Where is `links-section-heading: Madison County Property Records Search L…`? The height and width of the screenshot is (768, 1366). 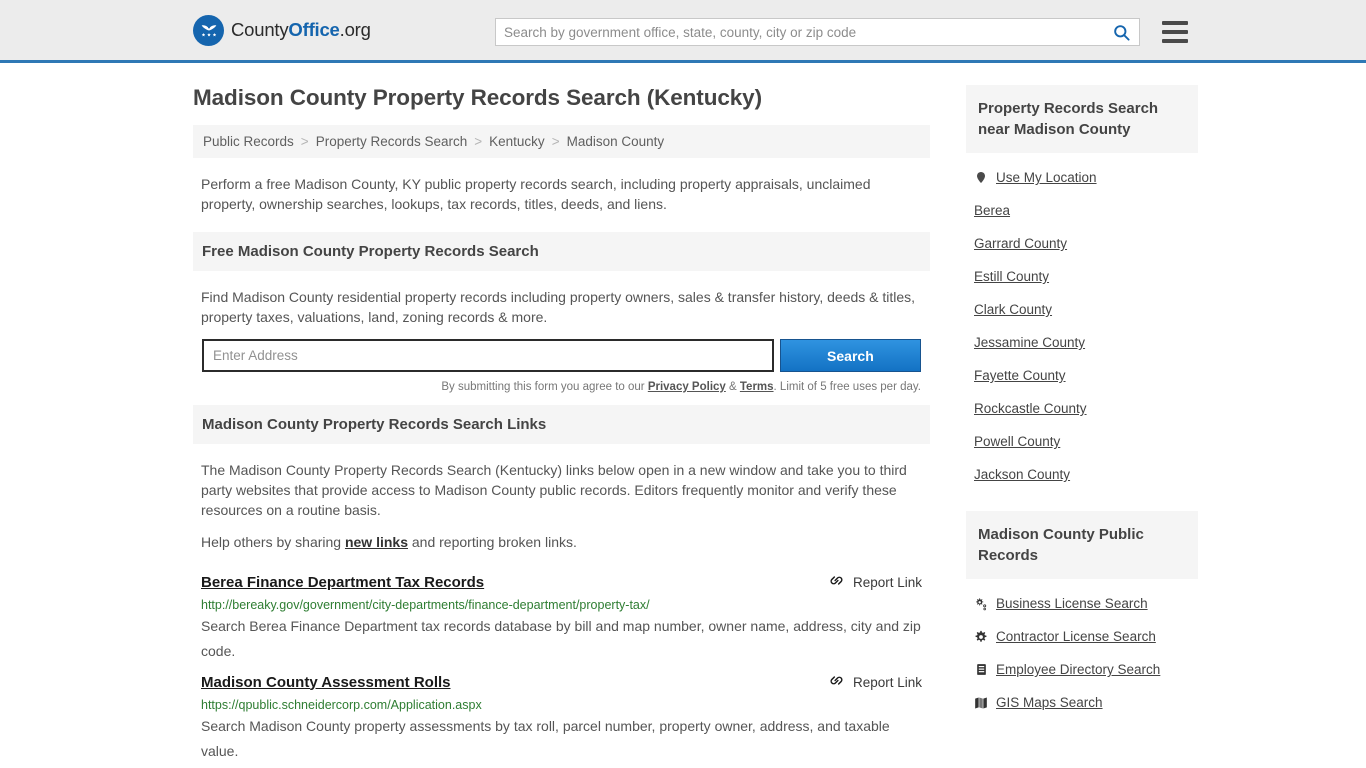 links-section-heading: Madison County Property Records Search L… is located at coordinates (561, 424).